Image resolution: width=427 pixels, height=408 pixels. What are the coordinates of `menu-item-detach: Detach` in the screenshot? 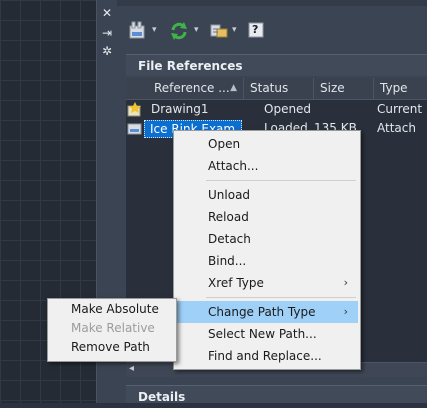 It's located at (267, 239).